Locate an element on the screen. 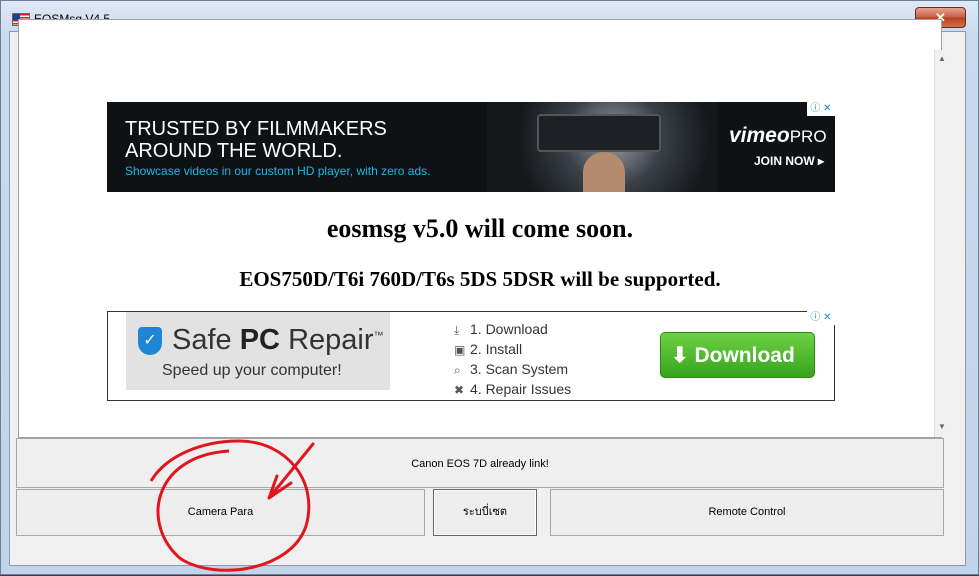 The width and height of the screenshot is (979, 576). magnifier-icon: ⌕ is located at coordinates (457, 370).